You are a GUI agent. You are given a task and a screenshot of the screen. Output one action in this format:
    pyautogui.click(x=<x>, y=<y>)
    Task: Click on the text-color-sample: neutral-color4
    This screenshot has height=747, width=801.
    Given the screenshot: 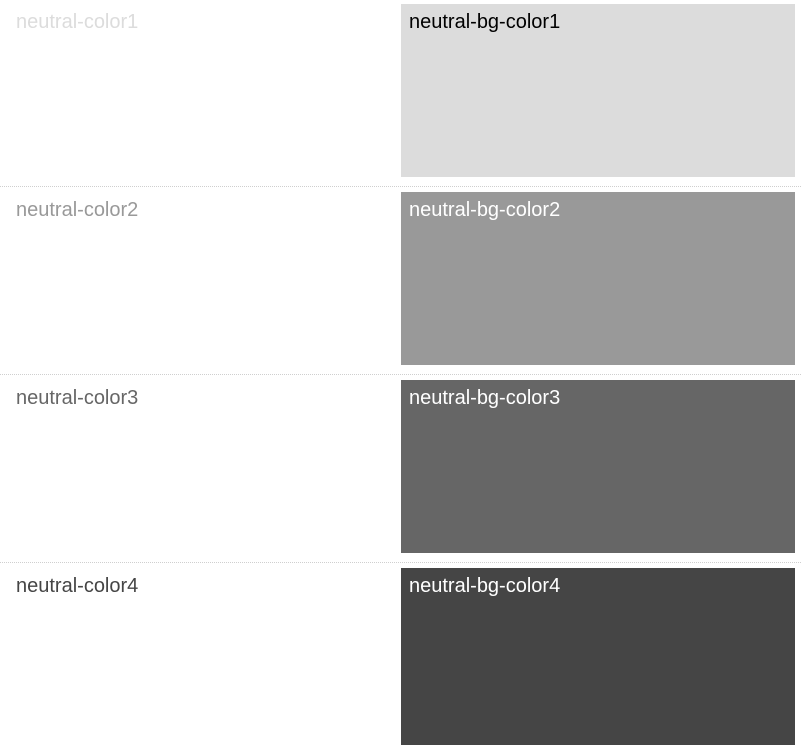 What is the action you would take?
    pyautogui.click(x=77, y=586)
    